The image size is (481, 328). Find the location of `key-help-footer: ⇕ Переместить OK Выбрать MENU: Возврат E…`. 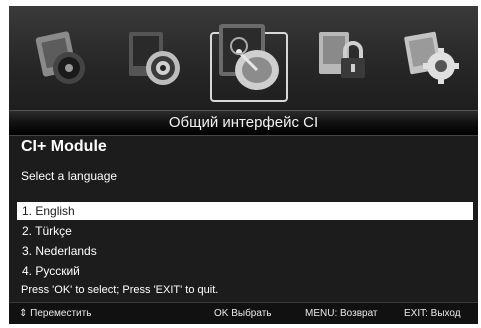

key-help-footer: ⇕ Переместить OK Выбрать MENU: Возврат E… is located at coordinates (243, 313).